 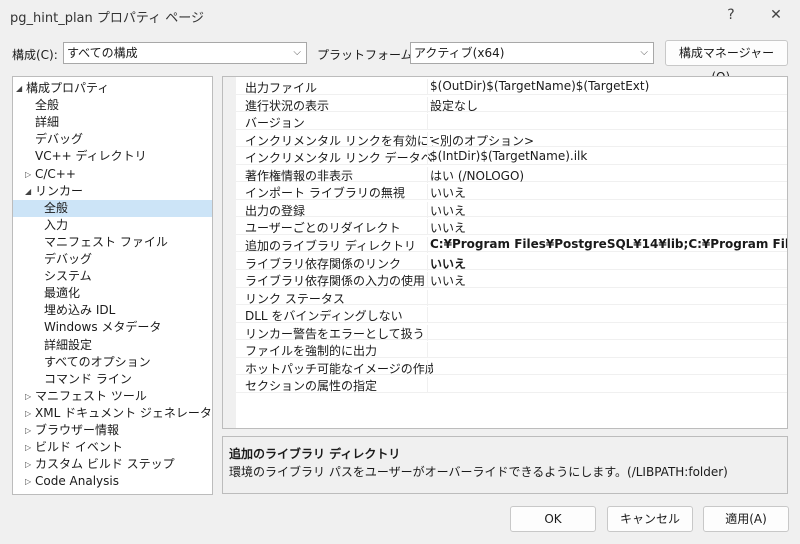 I want to click on platform-combo: アクティブ(x64) ⌵, so click(x=532, y=53).